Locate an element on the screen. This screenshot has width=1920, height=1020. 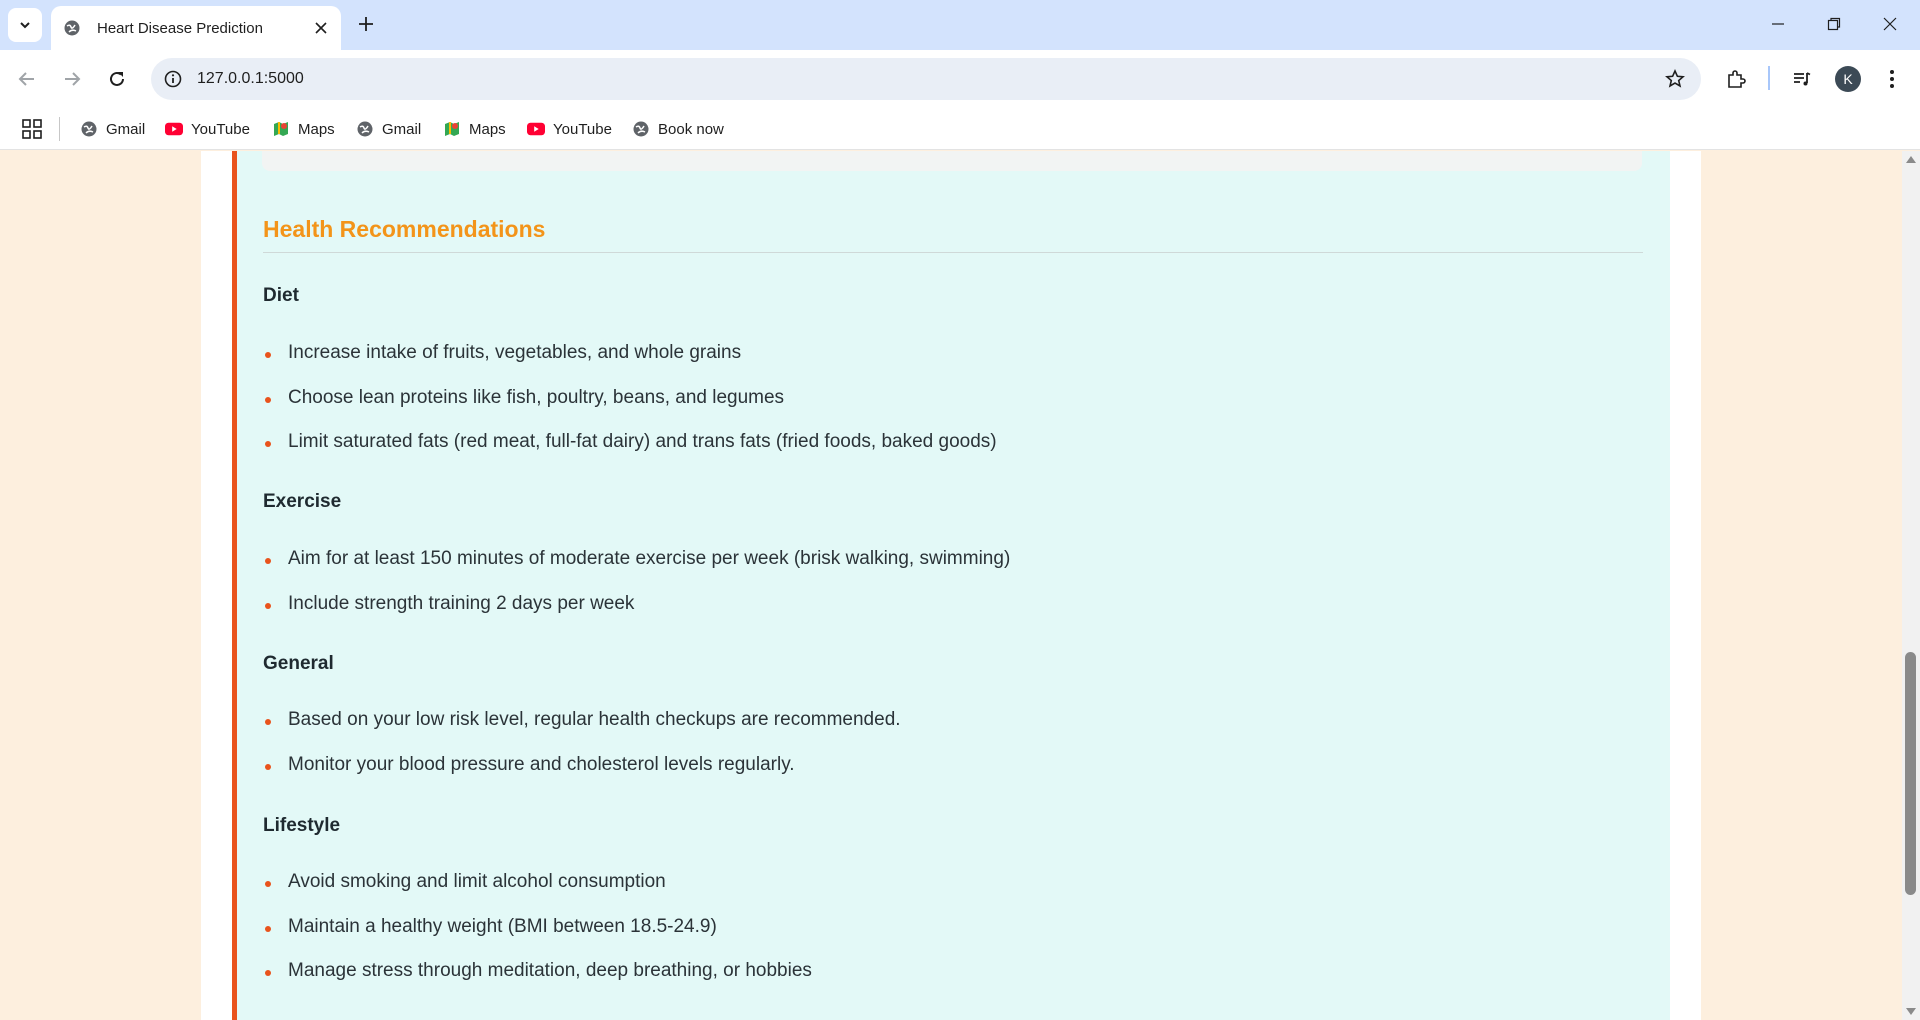
restore-button is located at coordinates (1834, 24).